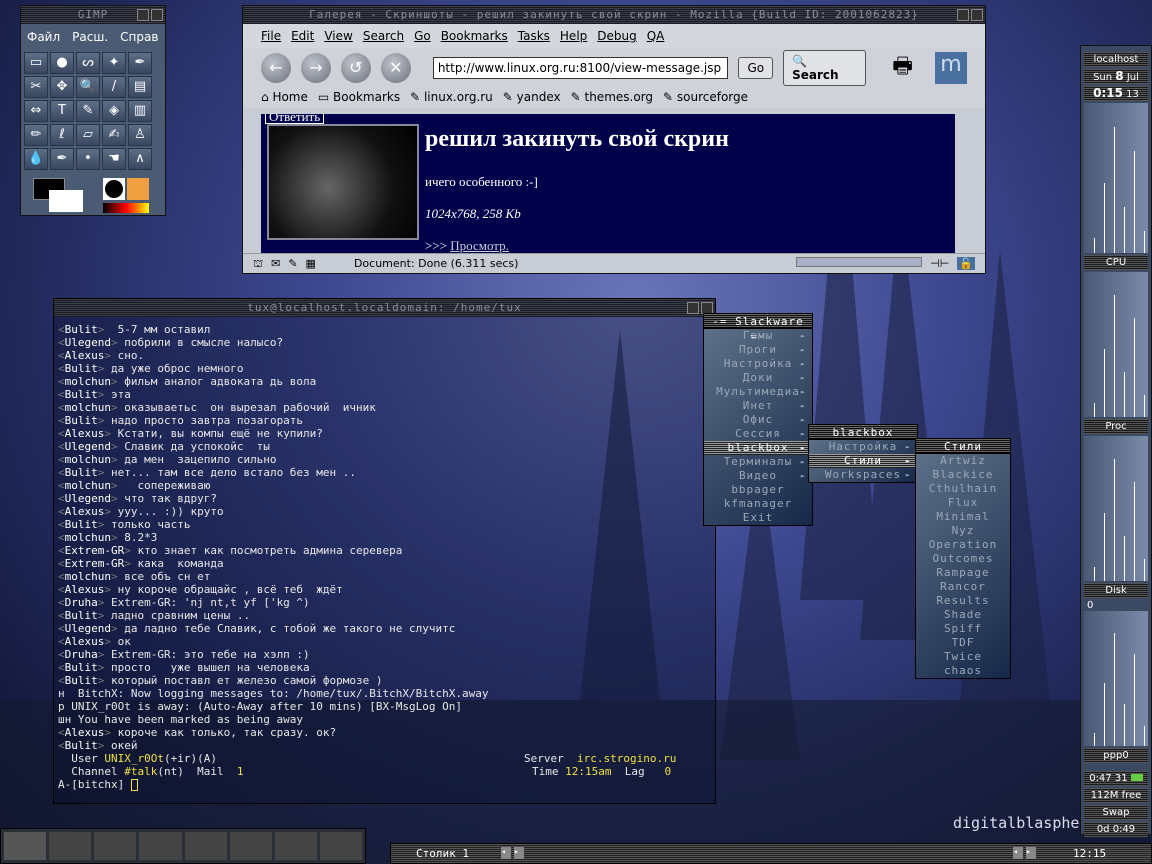  Describe the element at coordinates (36, 159) in the screenshot. I see `tool-button: 💧` at that location.